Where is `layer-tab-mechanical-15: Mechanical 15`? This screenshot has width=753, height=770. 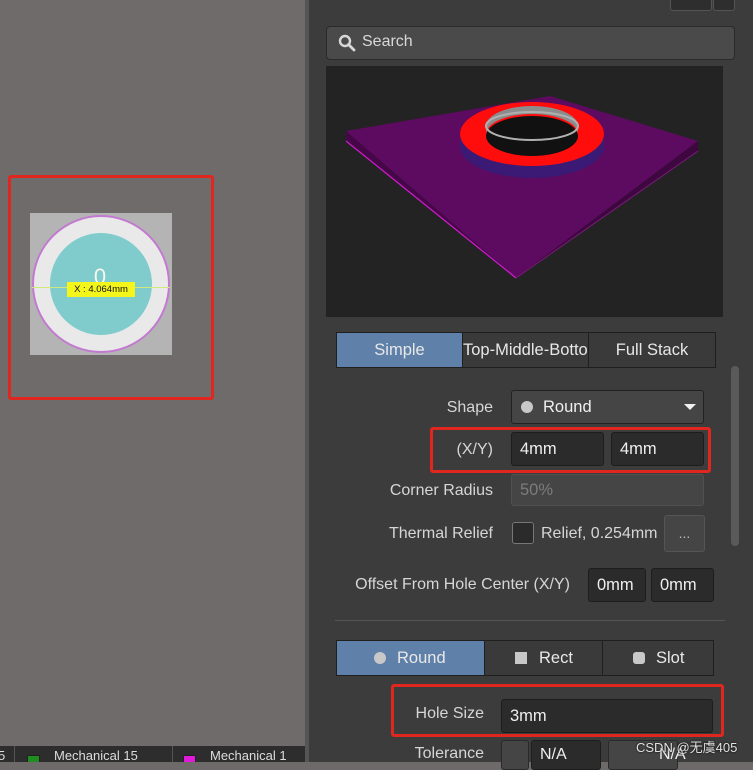
layer-tab-mechanical-15: Mechanical 15 is located at coordinates (96, 754).